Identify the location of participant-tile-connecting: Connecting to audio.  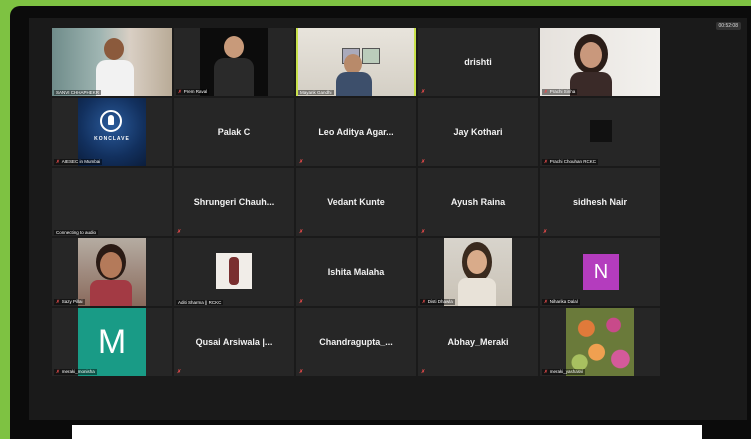
(112, 202).